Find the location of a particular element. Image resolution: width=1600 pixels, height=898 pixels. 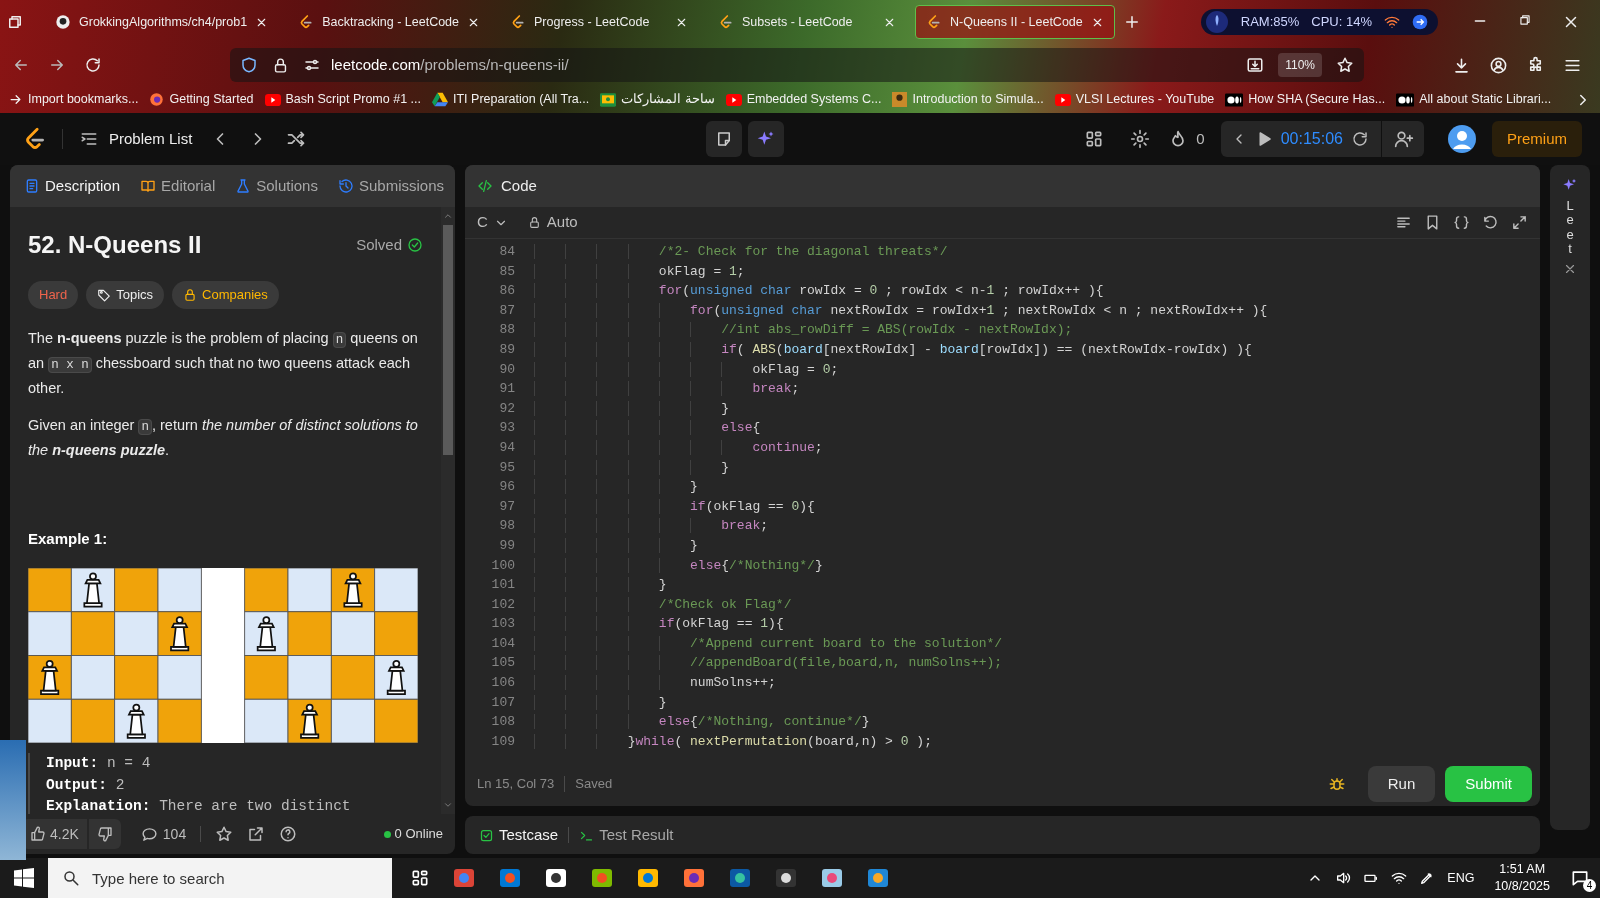

browser-tab: GrokkingAlgorithms/ch4/prob1 is located at coordinates (162, 22).